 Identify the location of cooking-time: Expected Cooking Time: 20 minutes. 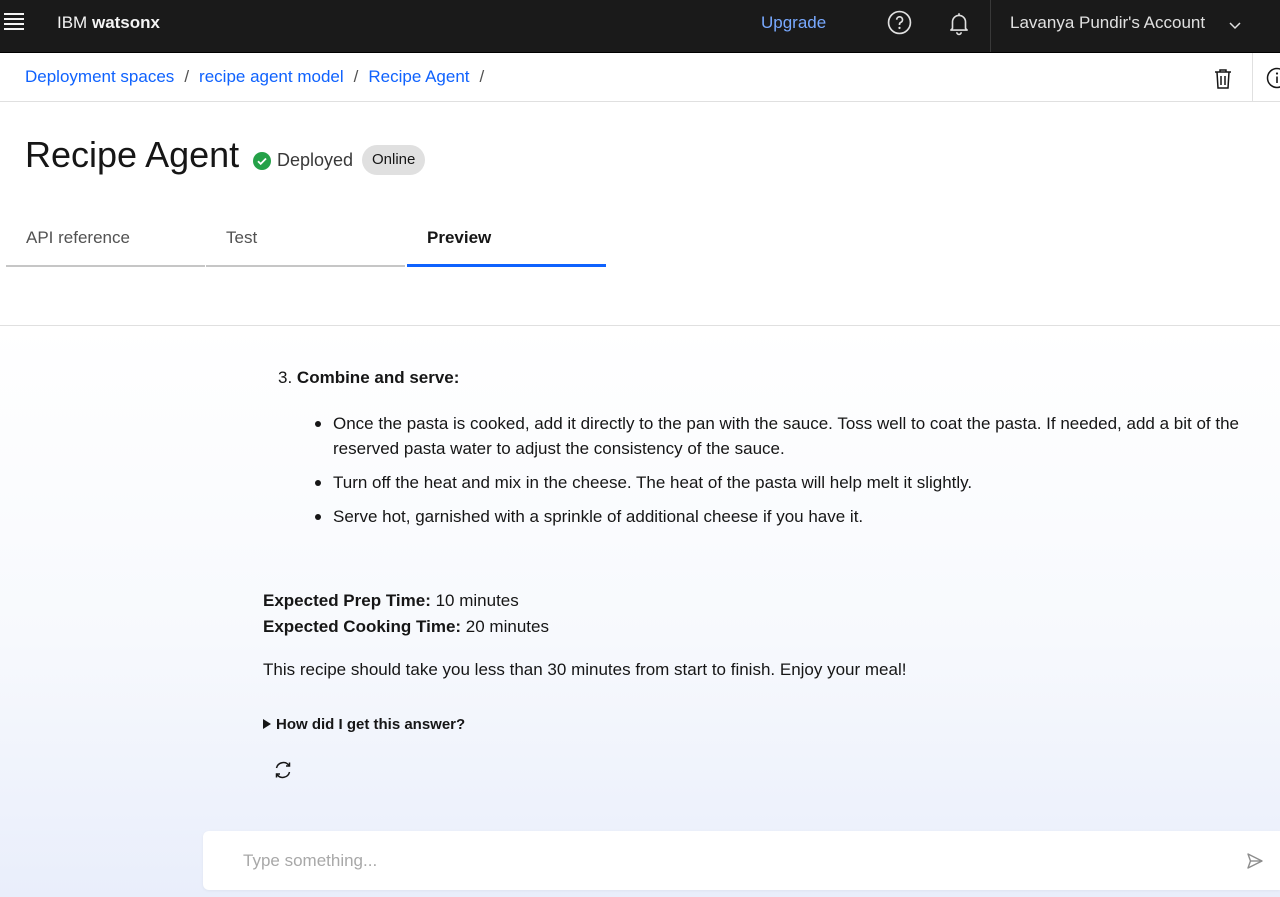
(406, 627).